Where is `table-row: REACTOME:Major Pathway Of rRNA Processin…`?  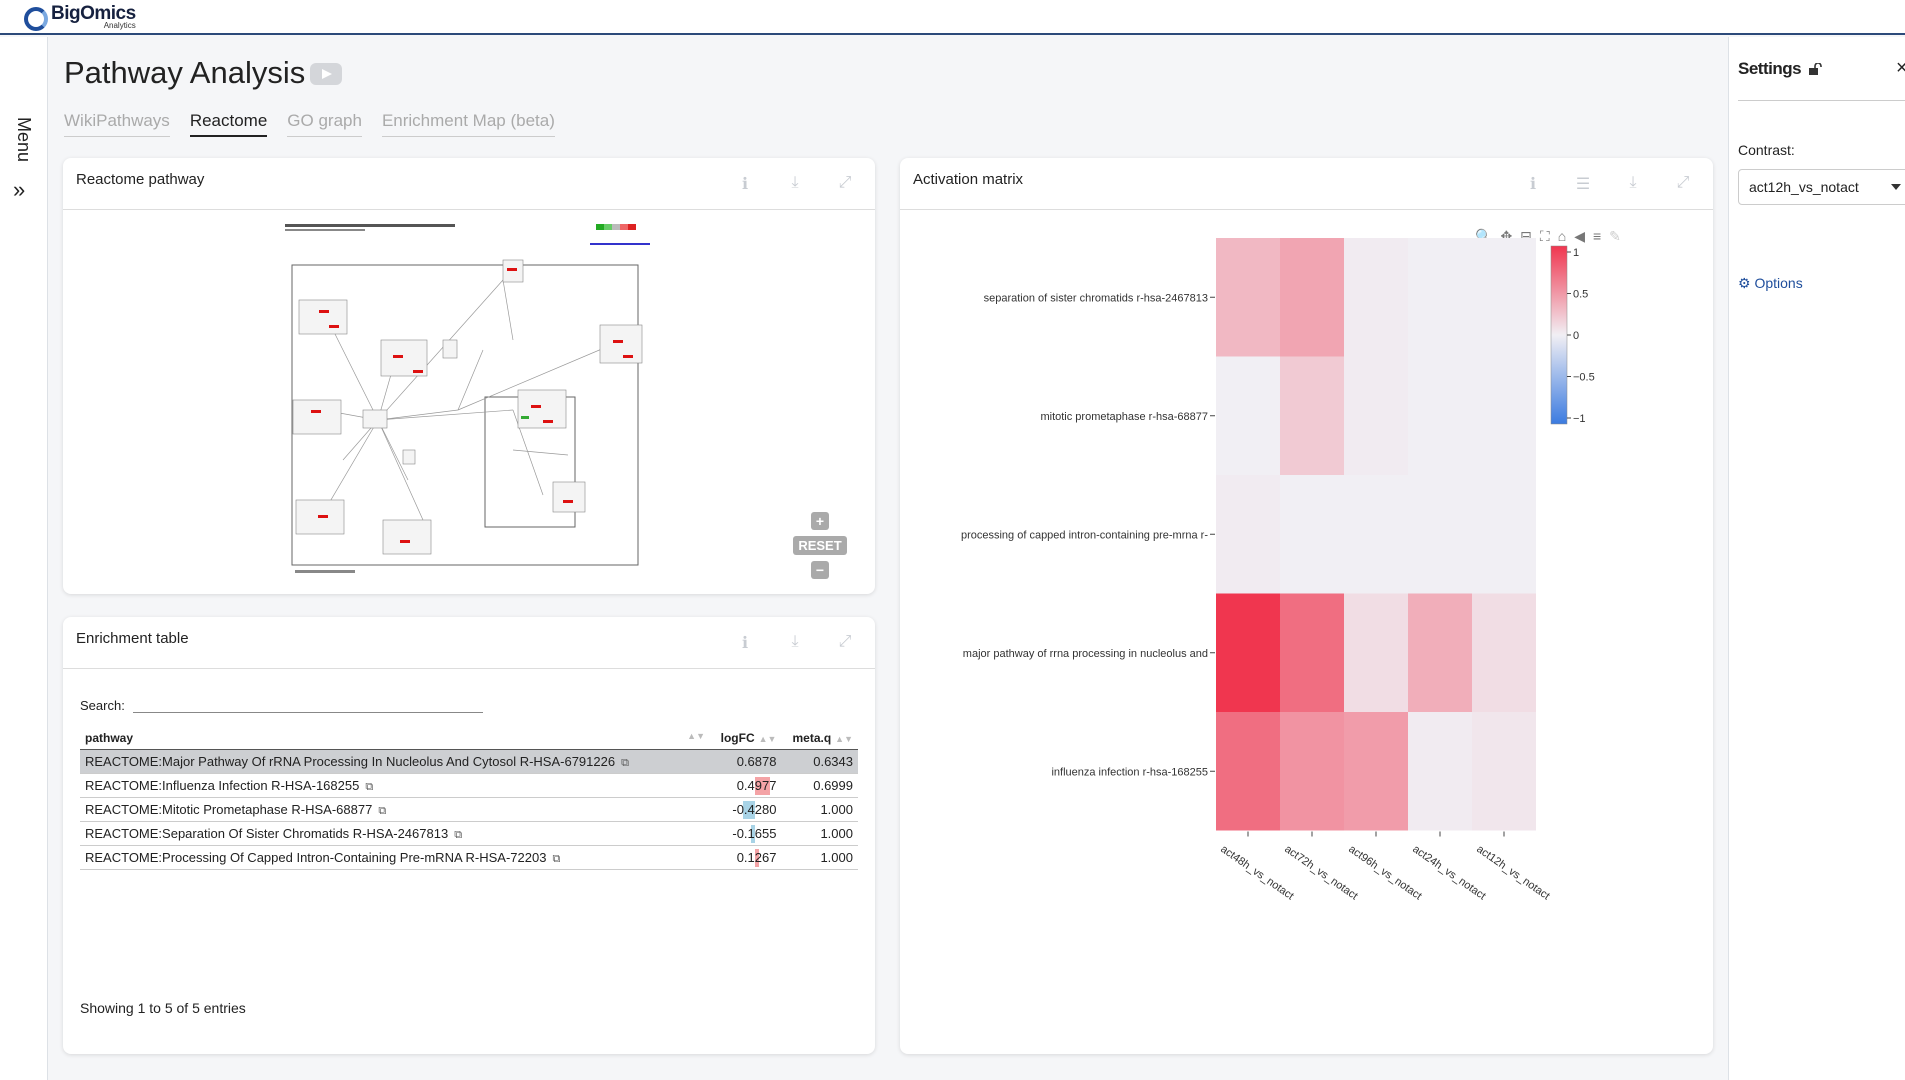 table-row: REACTOME:Major Pathway Of rRNA Processin… is located at coordinates (469, 761).